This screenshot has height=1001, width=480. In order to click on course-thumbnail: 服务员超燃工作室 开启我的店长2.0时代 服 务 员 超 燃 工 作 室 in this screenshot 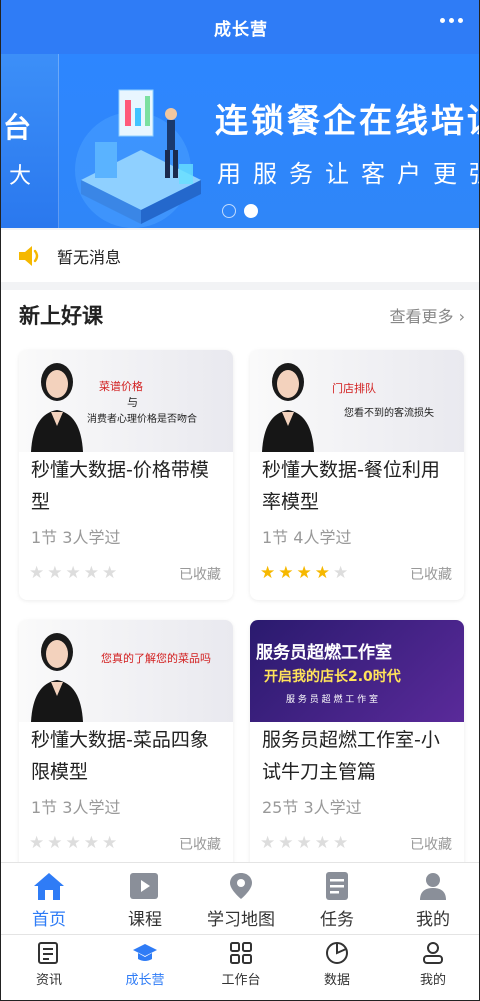, I will do `click(357, 671)`.